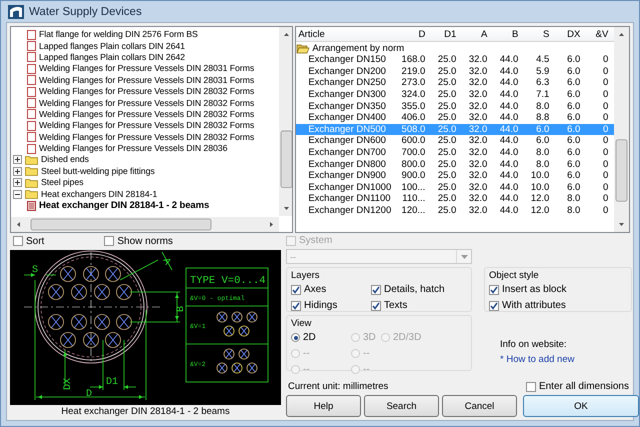 The image size is (640, 427). I want to click on table-row: Exchanger DN150 168.0 25.0 32.0 44.0 4.5 6.0 0, so click(455, 60).